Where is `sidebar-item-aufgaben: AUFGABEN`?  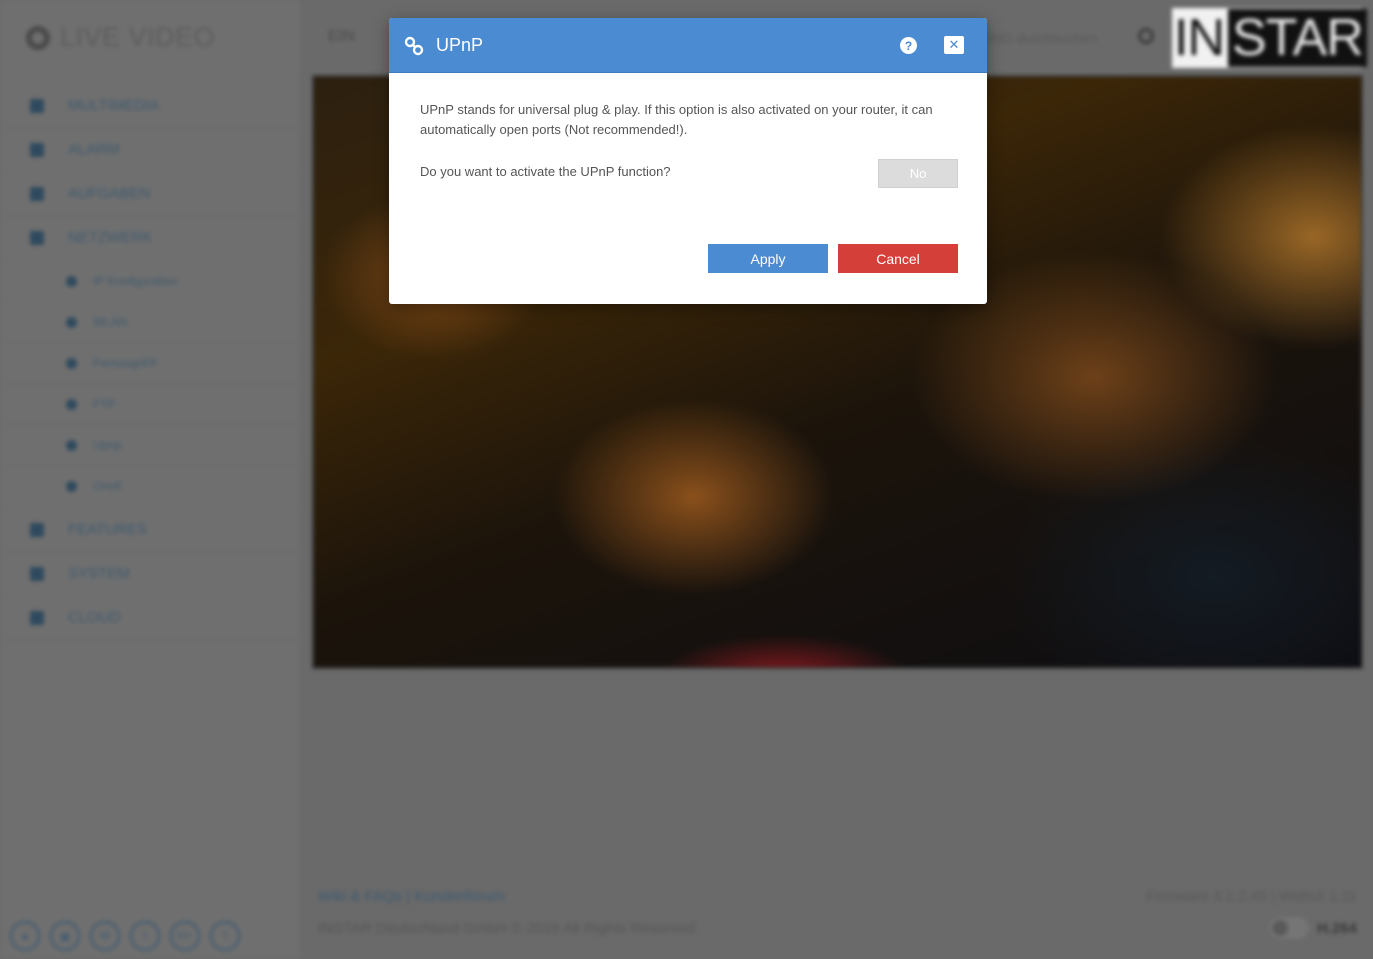
sidebar-item-aufgaben: AUFGABEN is located at coordinates (150, 194).